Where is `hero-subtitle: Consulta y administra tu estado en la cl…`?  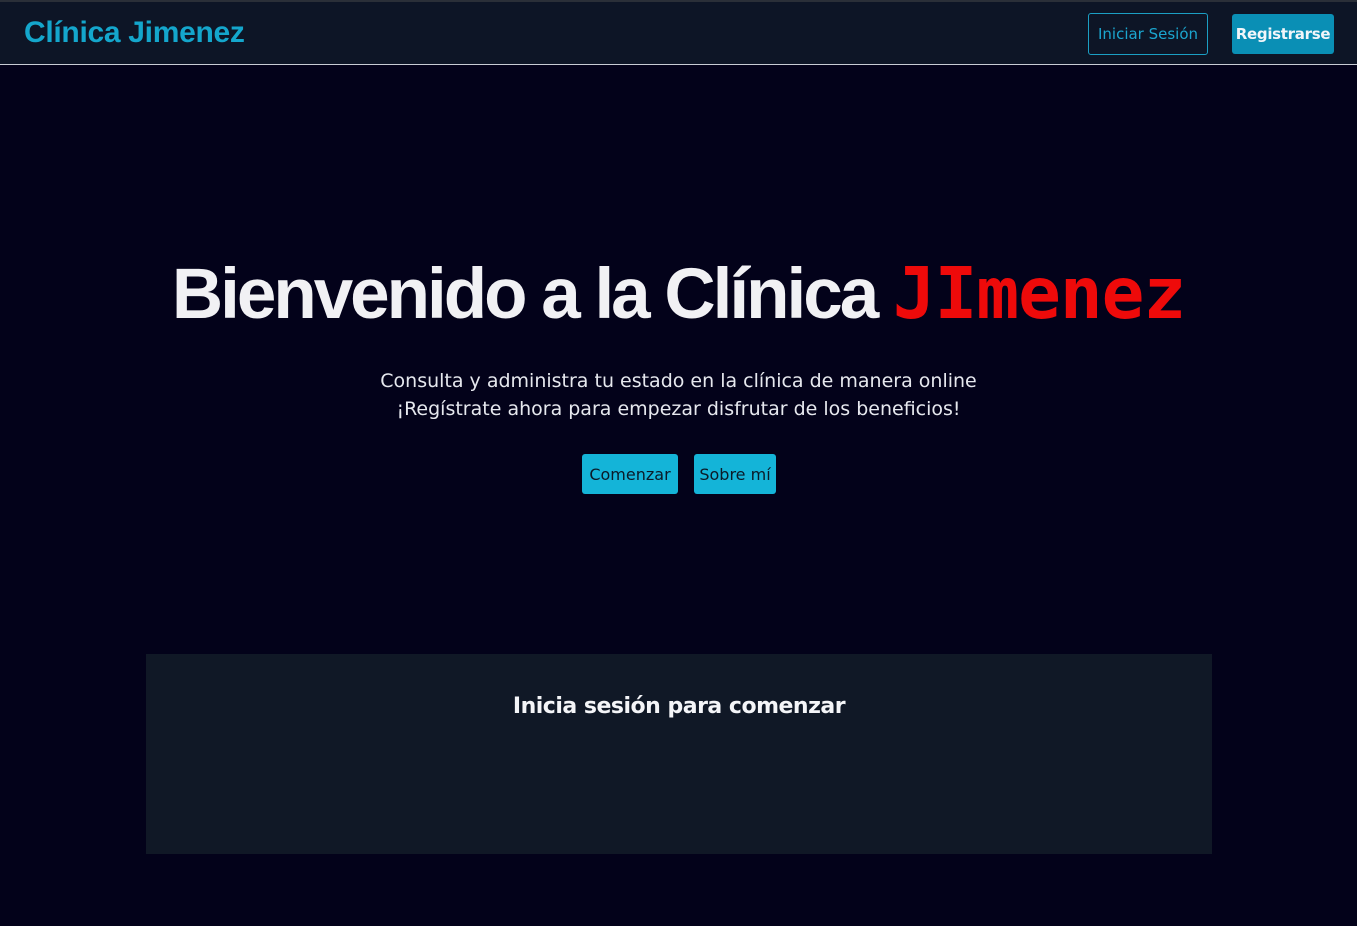 hero-subtitle: Consulta y administra tu estado en la cl… is located at coordinates (678, 395).